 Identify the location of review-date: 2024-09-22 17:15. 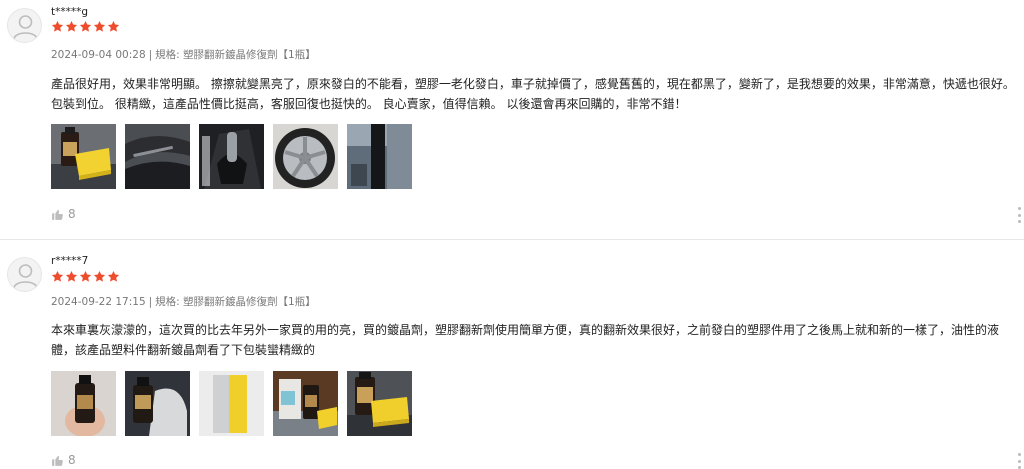
(98, 302).